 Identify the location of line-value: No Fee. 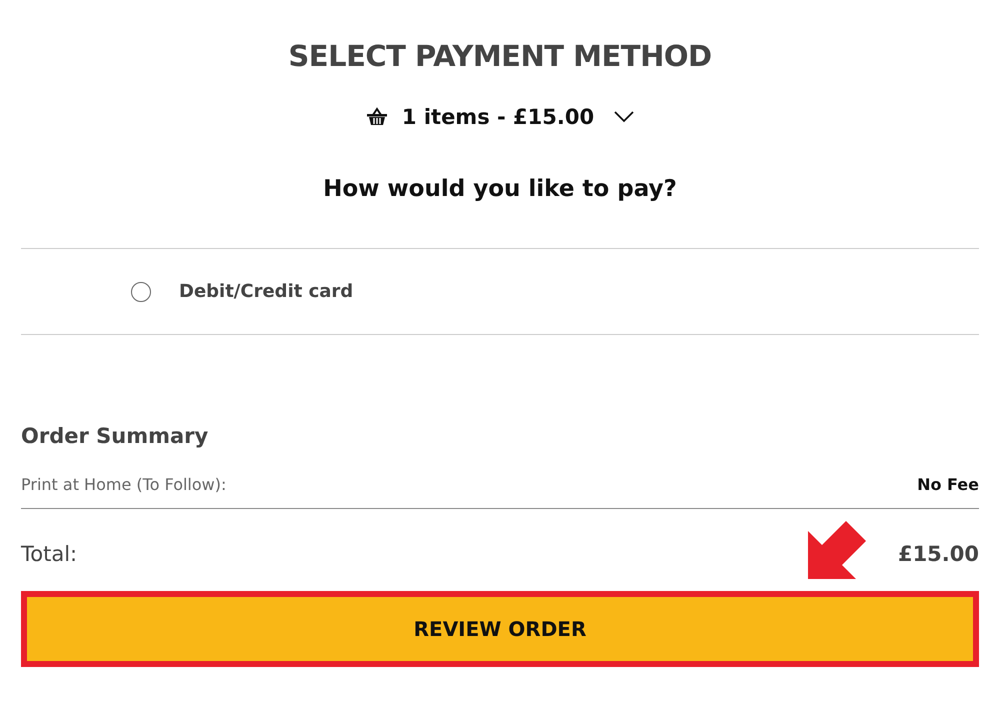
(948, 484).